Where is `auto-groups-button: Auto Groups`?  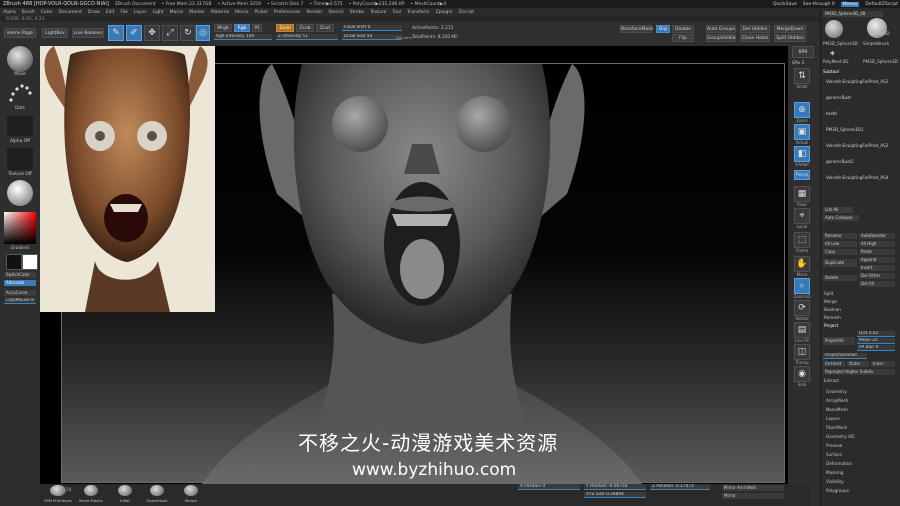 auto-groups-button: Auto Groups is located at coordinates (721, 29).